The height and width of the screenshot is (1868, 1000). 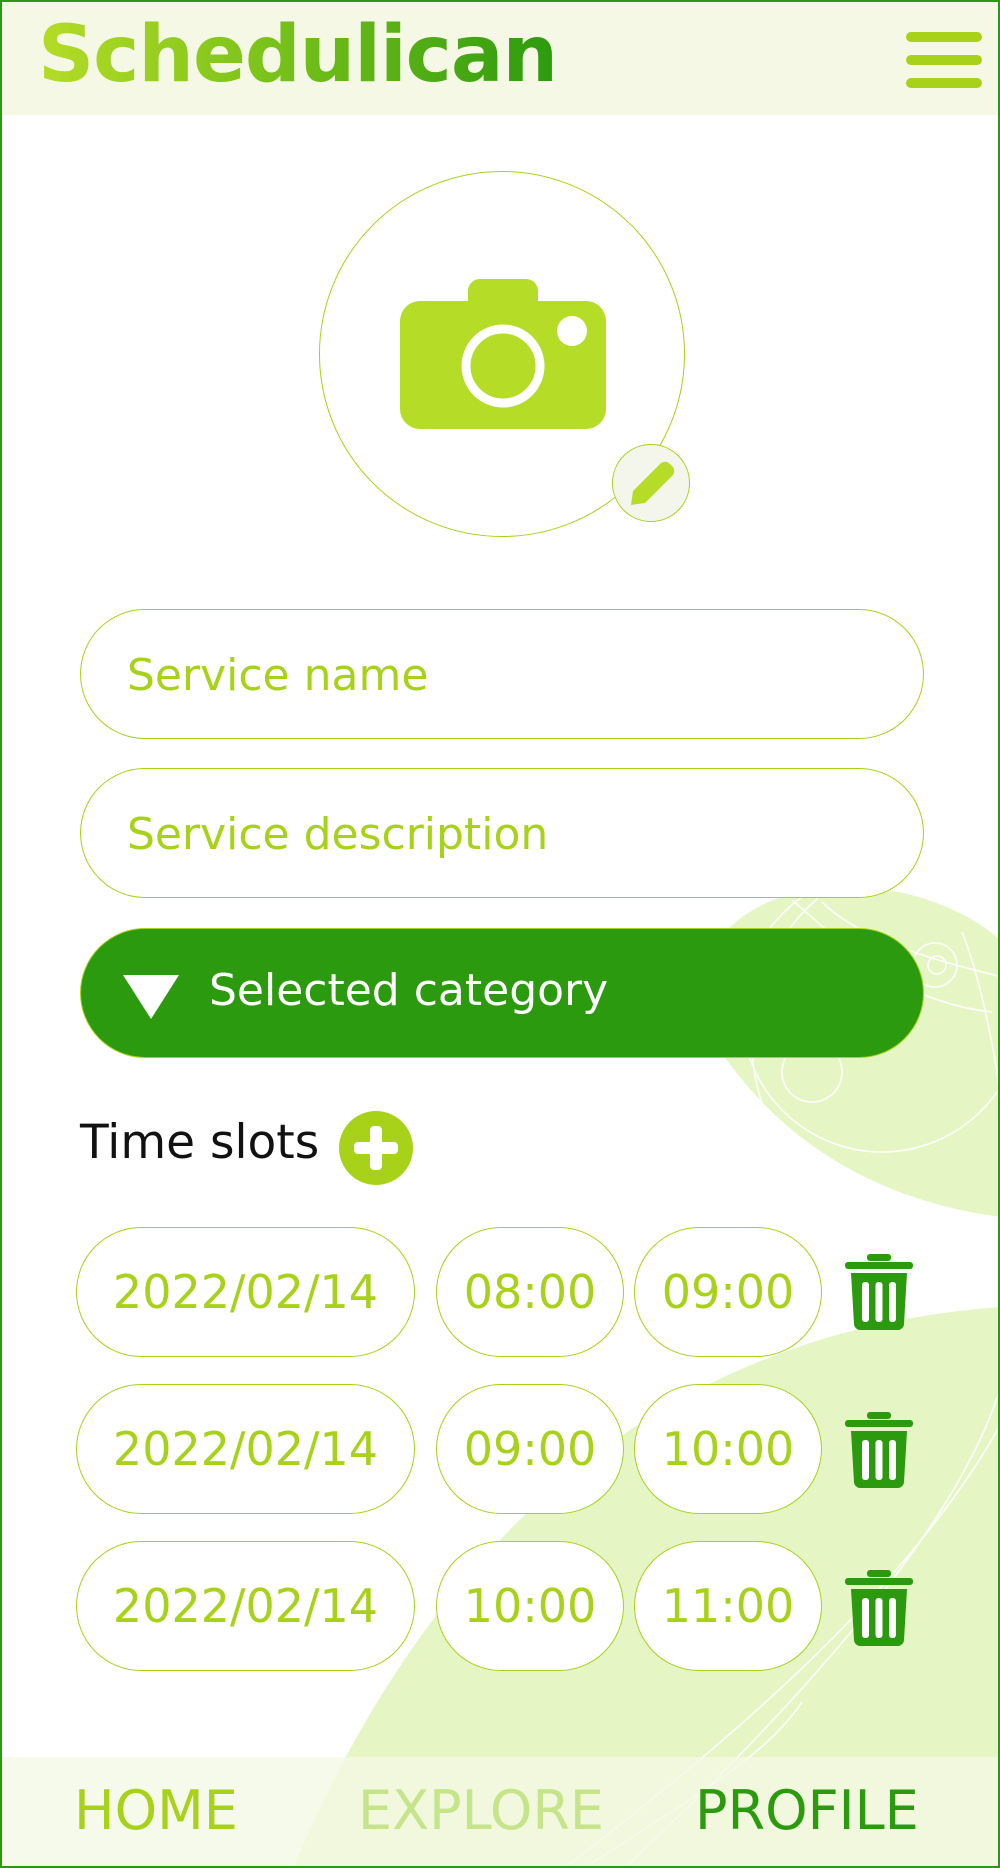 I want to click on service-description-field, so click(x=502, y=833).